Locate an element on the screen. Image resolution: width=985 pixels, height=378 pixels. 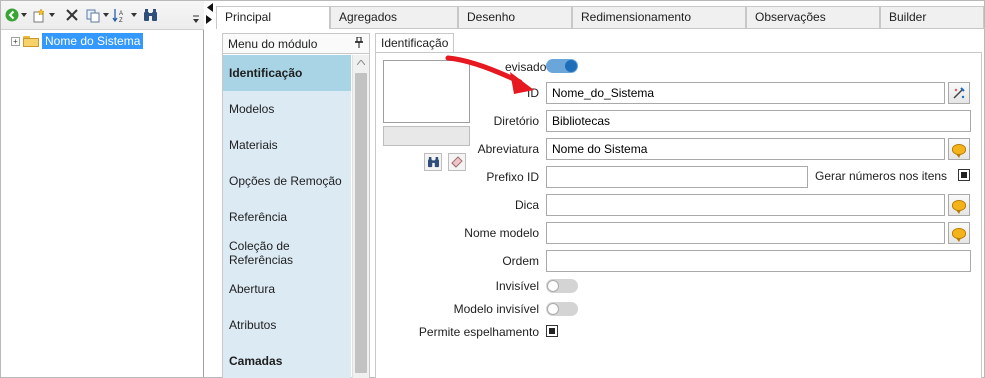
invisivel-toggle is located at coordinates (562, 286).